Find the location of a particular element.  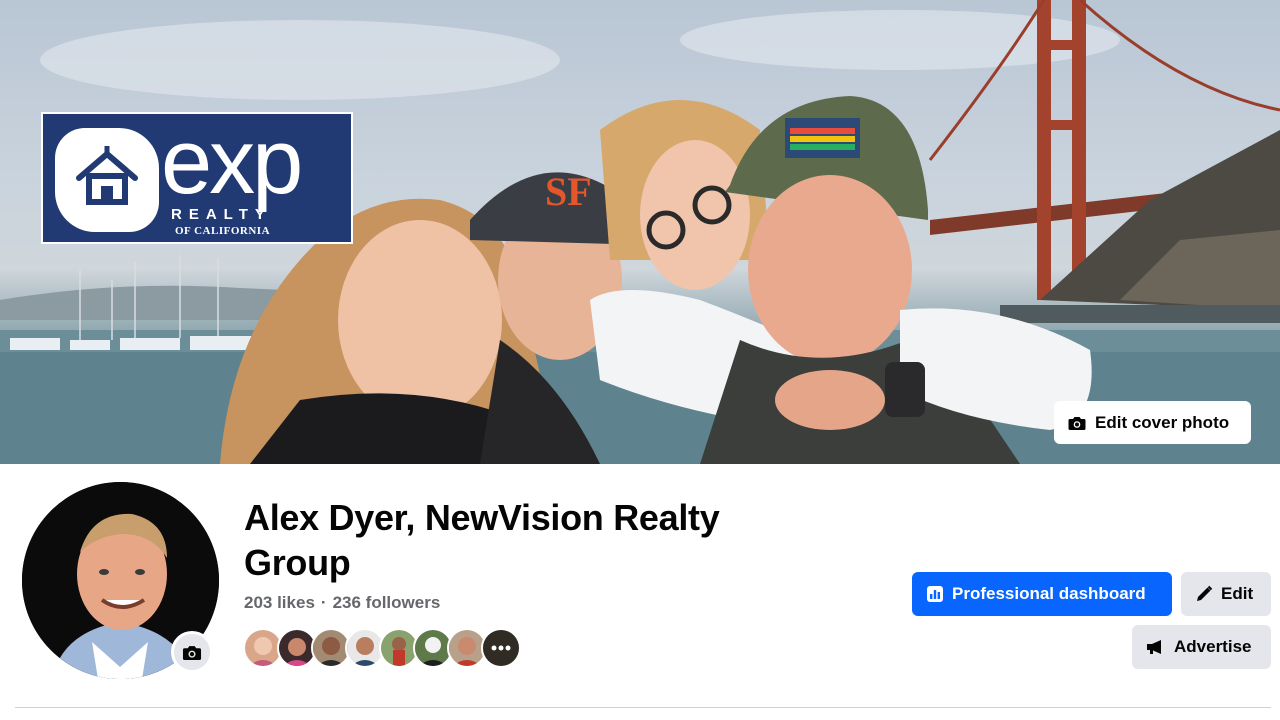

advertise-button: Advertise is located at coordinates (1201, 647).